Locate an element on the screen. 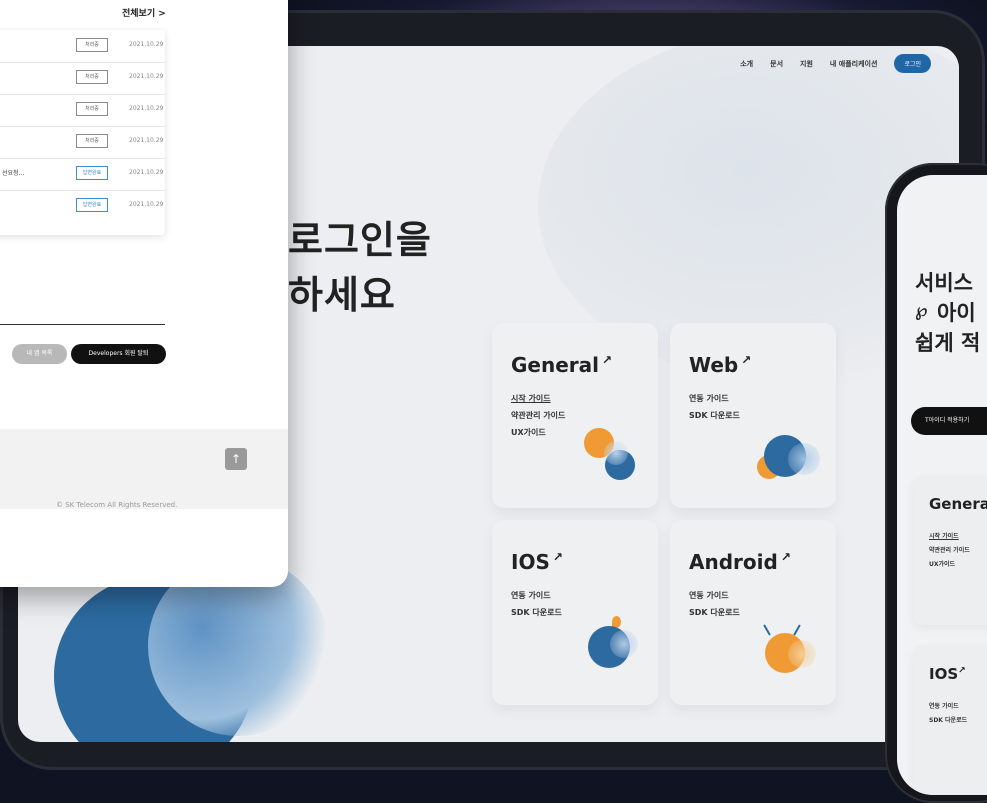 The height and width of the screenshot is (803, 987). card-general-title: General ↗ is located at coordinates (561, 365).